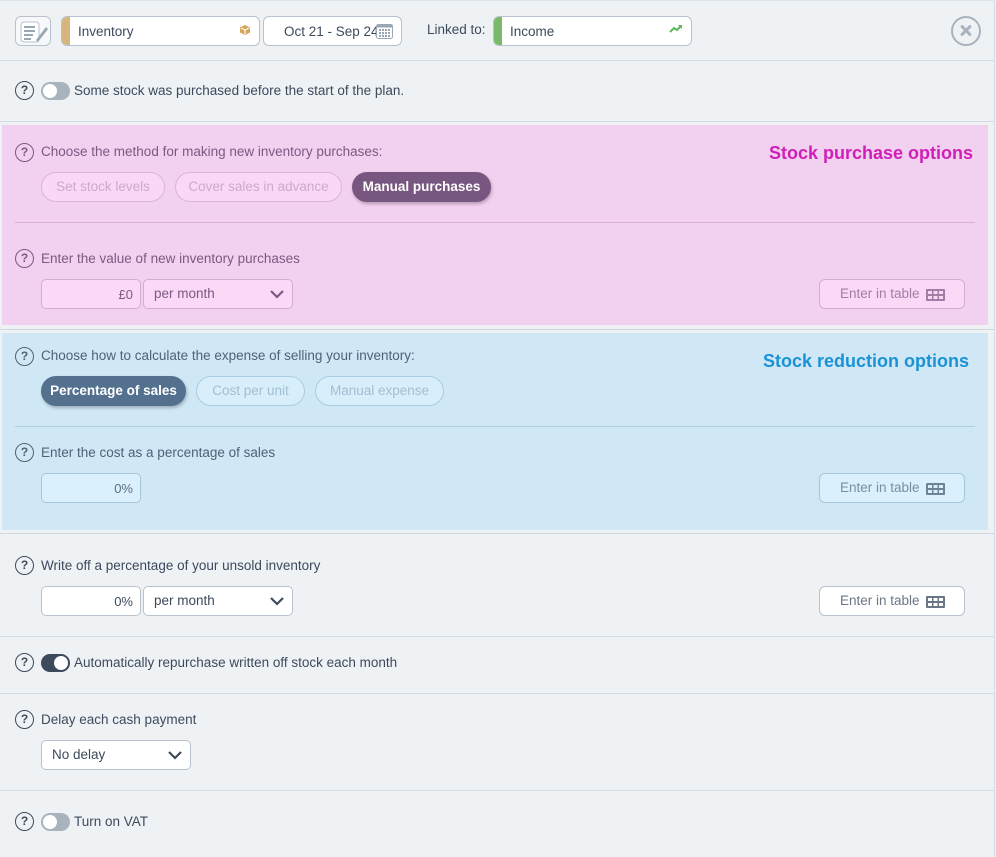 This screenshot has height=857, width=996. I want to click on purchase-enter-in-table-button: Enter in table, so click(892, 294).